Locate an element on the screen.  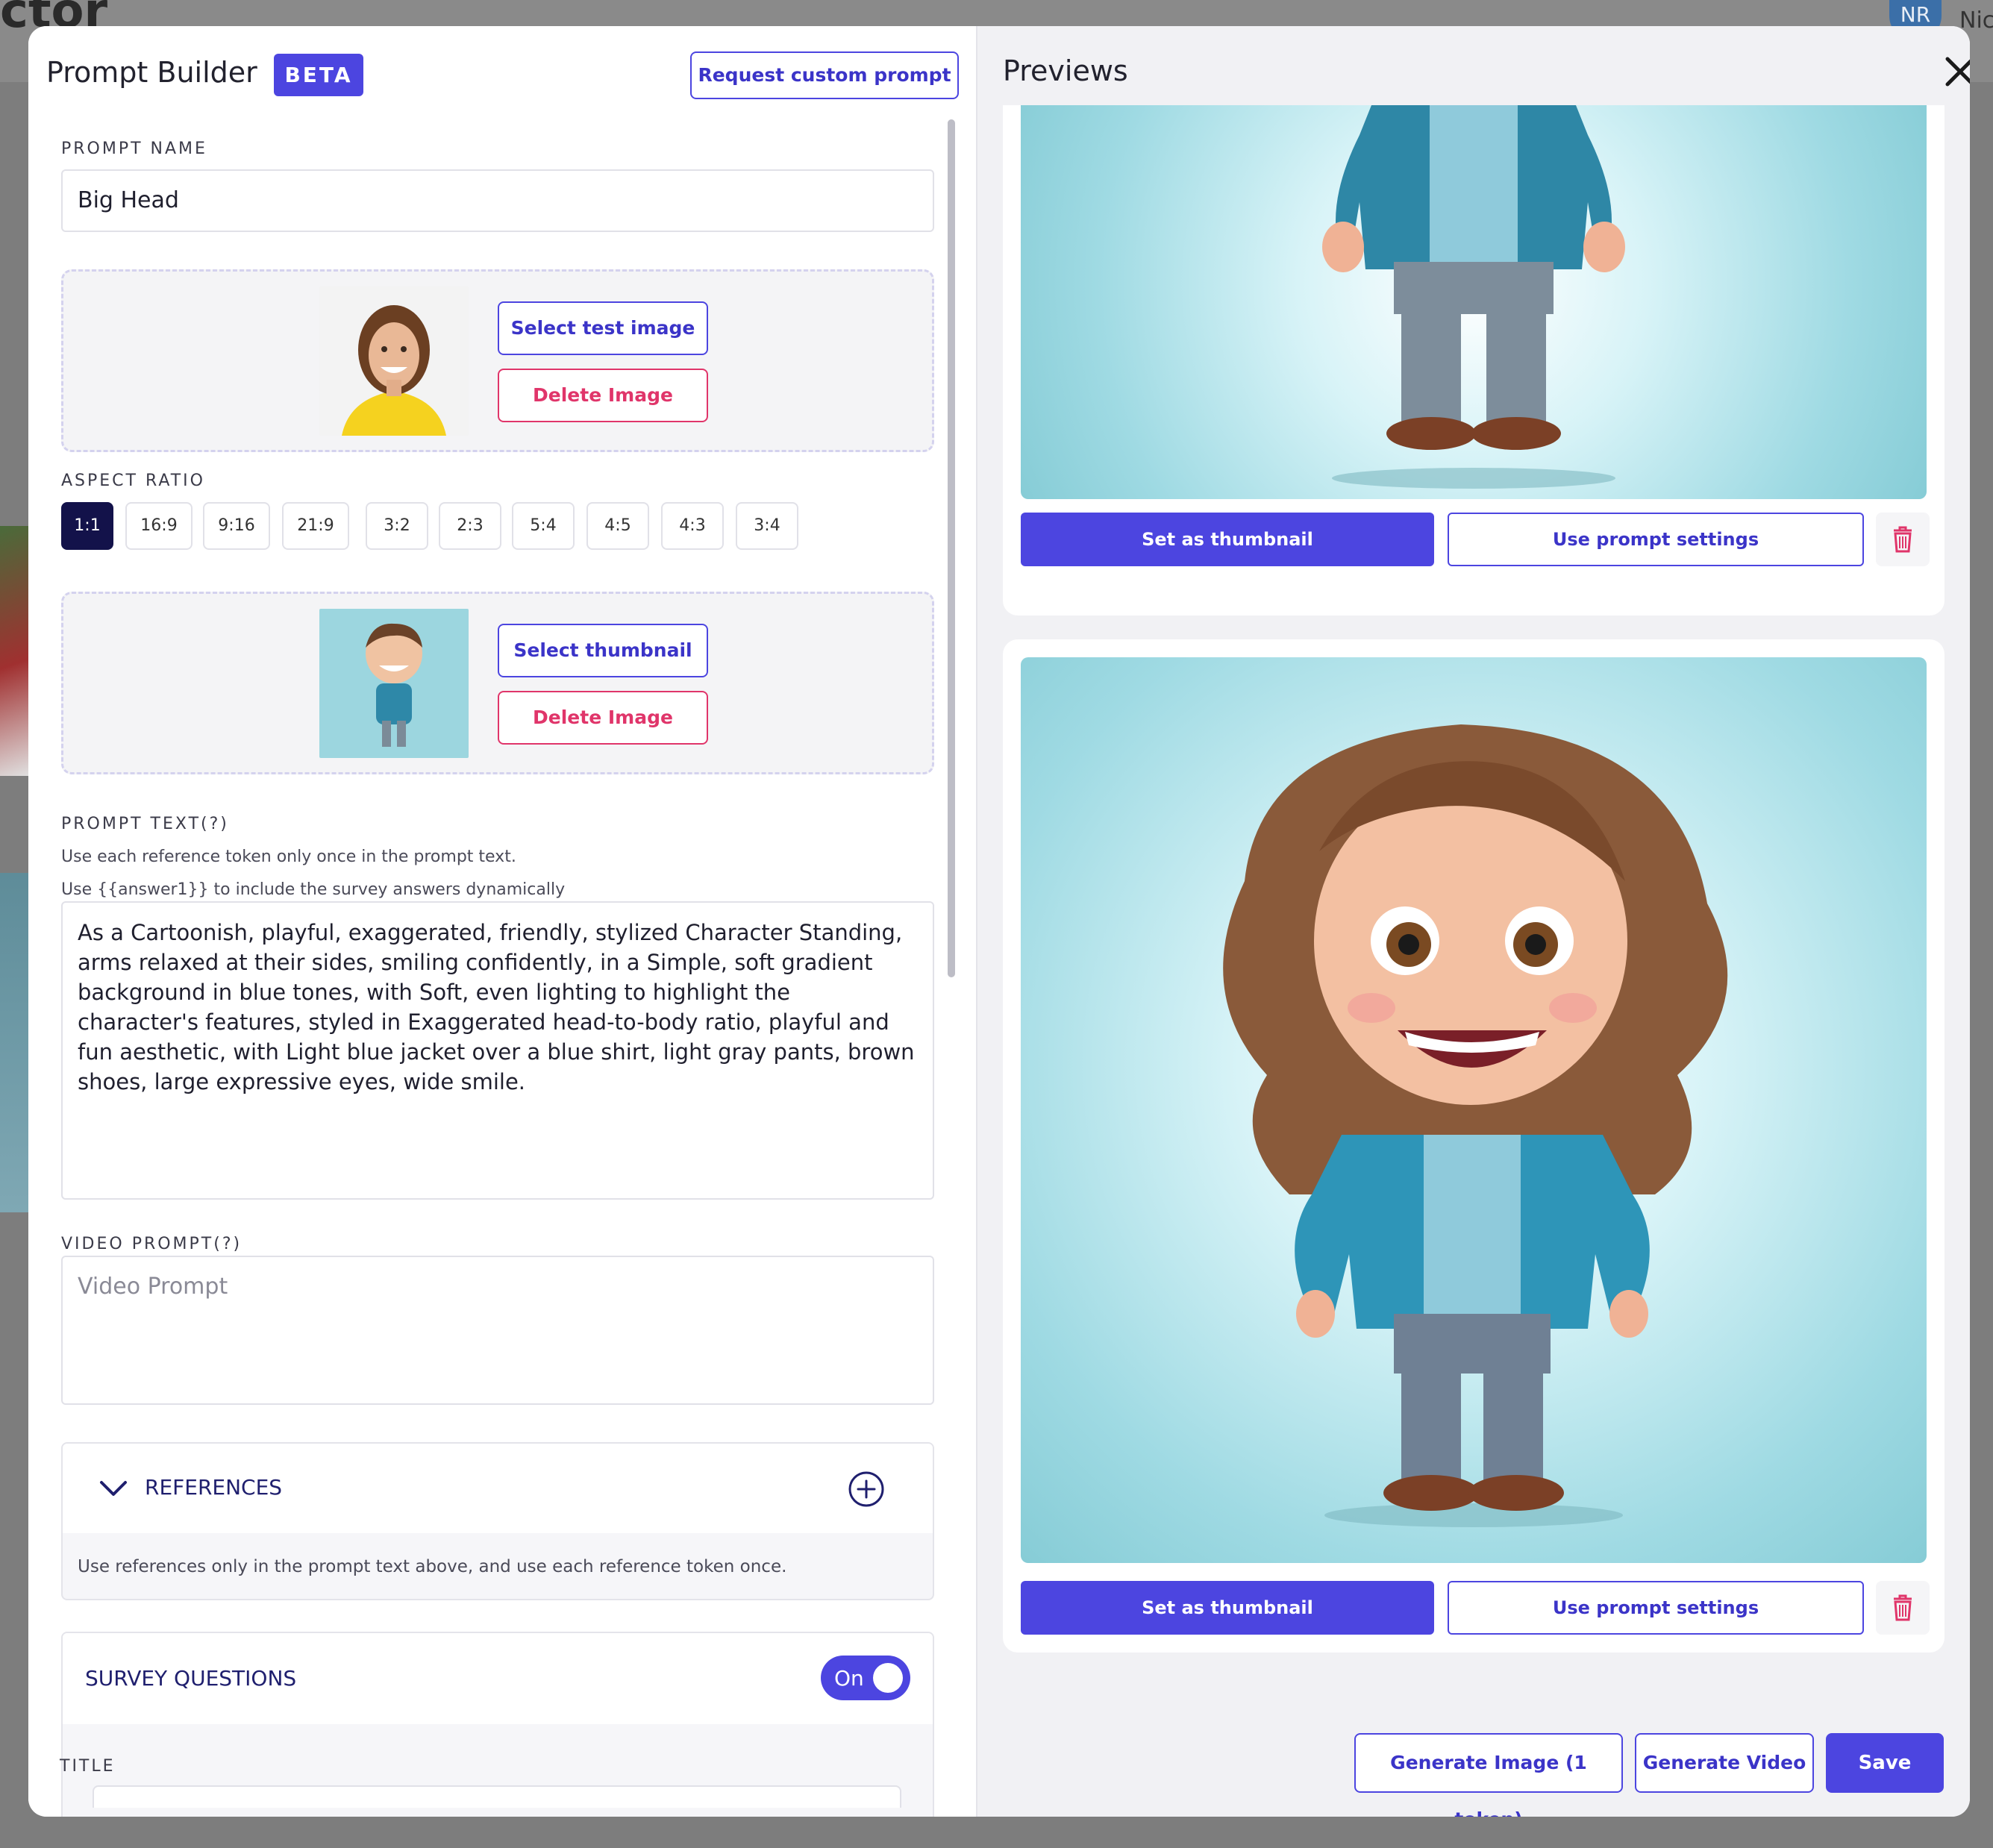
delete-test-image-button: Delete Image is located at coordinates (603, 396).